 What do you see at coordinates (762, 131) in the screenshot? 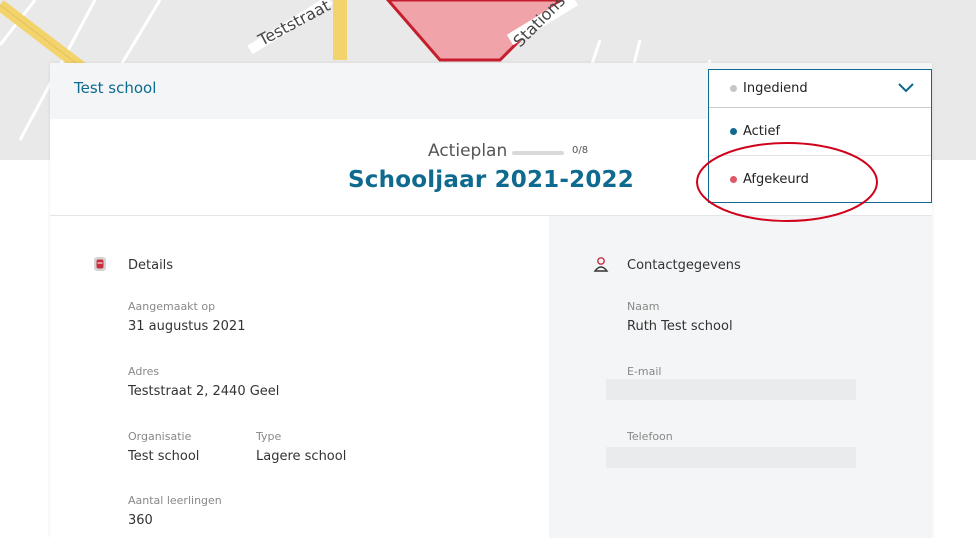
I see `status-option-actief-label: Actief` at bounding box center [762, 131].